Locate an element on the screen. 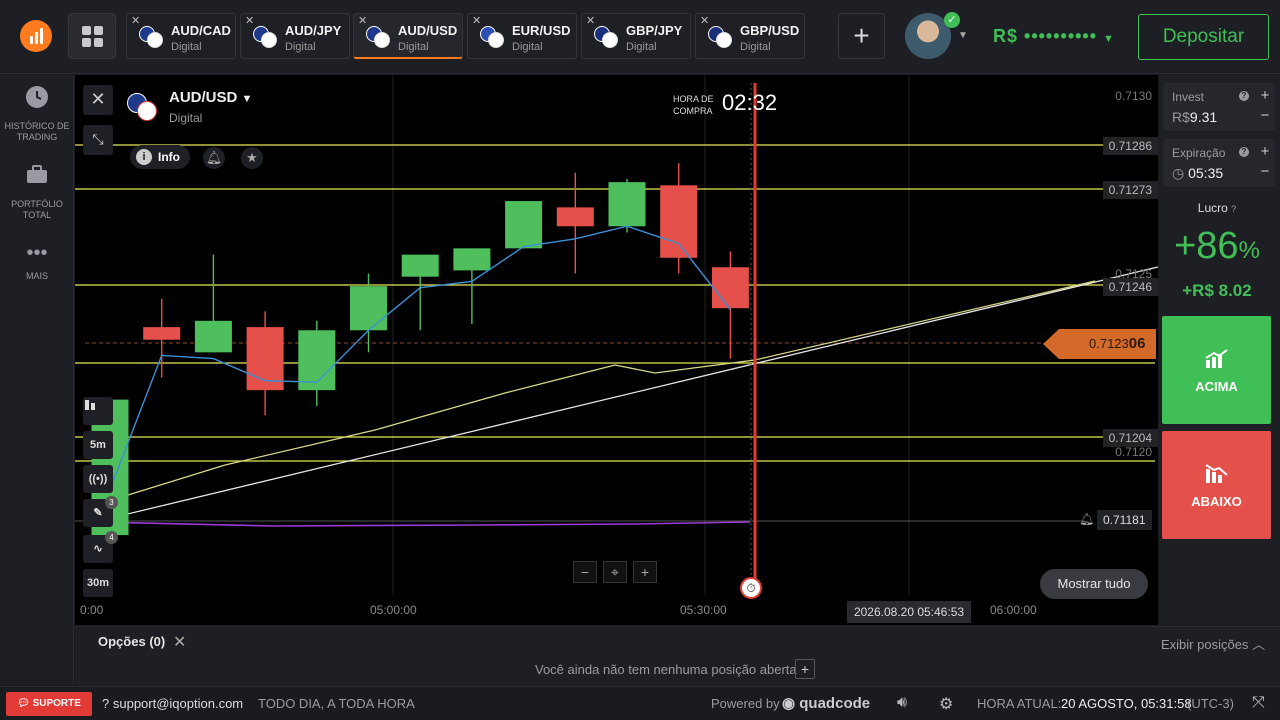 The height and width of the screenshot is (720, 1280). cursor-time-label: 2026.08.20 05:46:53 is located at coordinates (909, 612).